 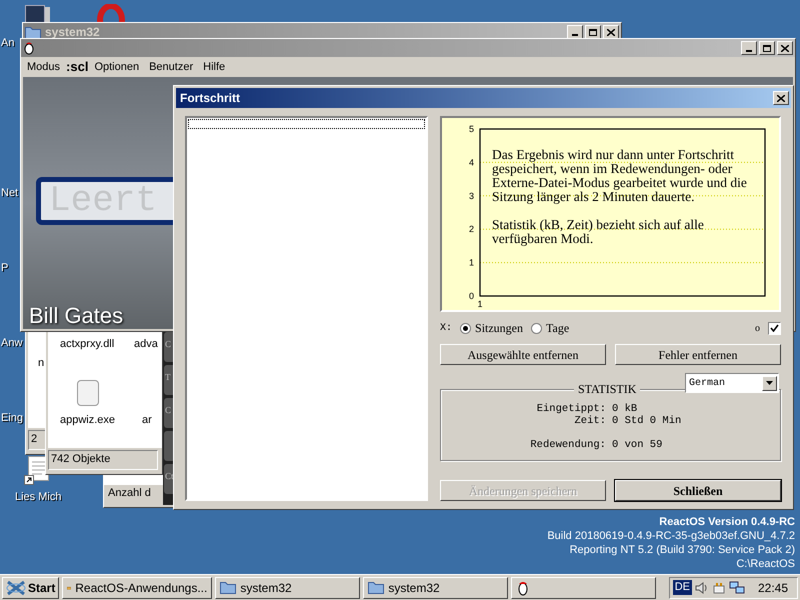 I want to click on file-label: ar, so click(x=147, y=420).